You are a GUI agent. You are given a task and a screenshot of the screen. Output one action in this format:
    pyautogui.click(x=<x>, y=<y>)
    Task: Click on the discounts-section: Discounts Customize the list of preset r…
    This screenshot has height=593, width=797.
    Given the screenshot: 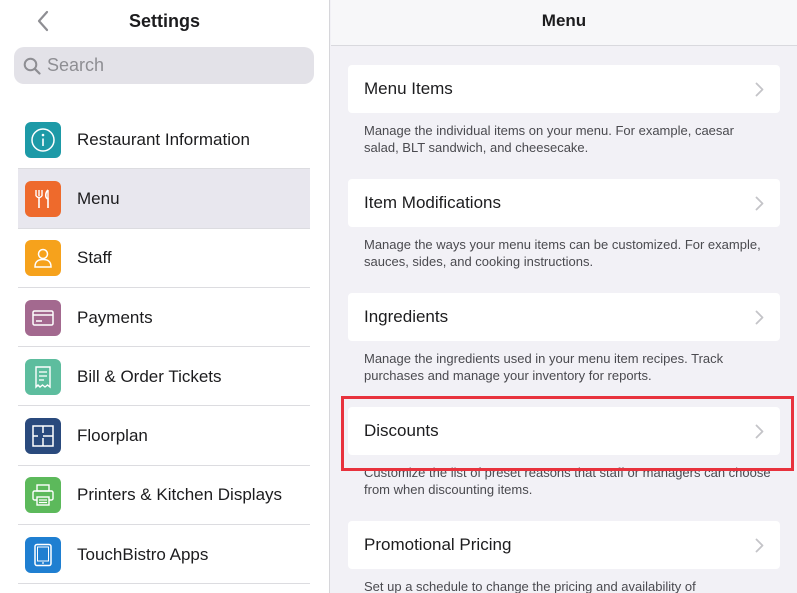 What is the action you would take?
    pyautogui.click(x=564, y=452)
    